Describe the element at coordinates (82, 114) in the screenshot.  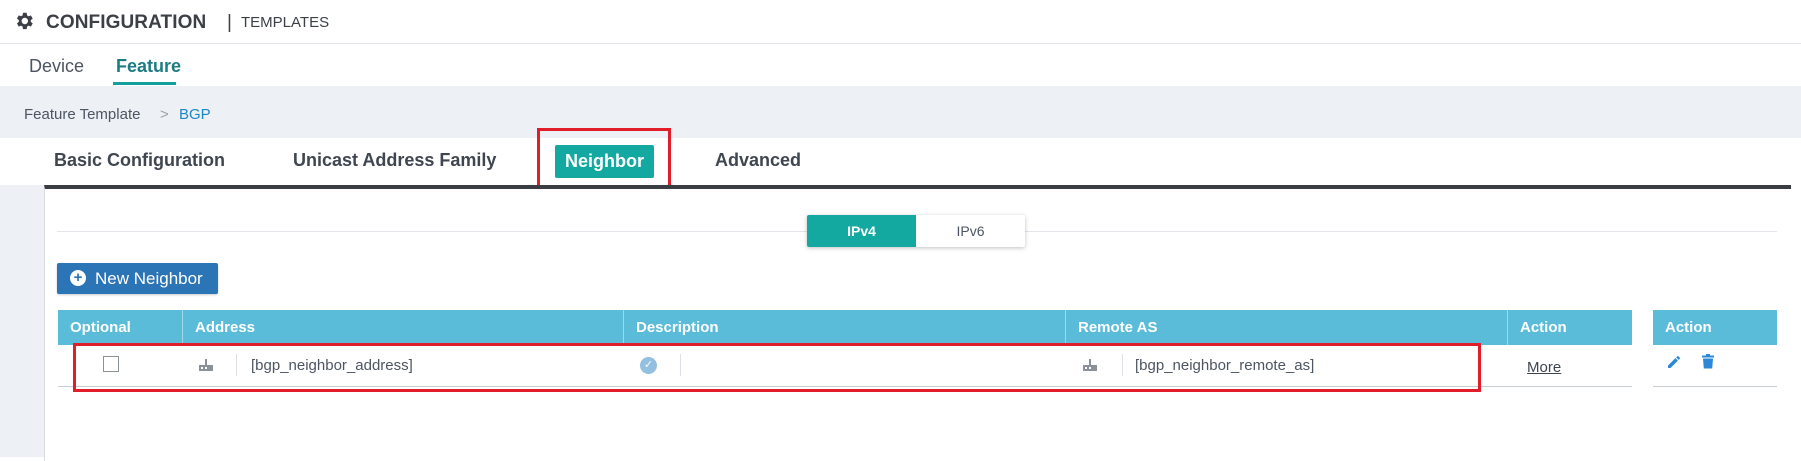
I see `breadcrumb-feature-template: Feature Template` at that location.